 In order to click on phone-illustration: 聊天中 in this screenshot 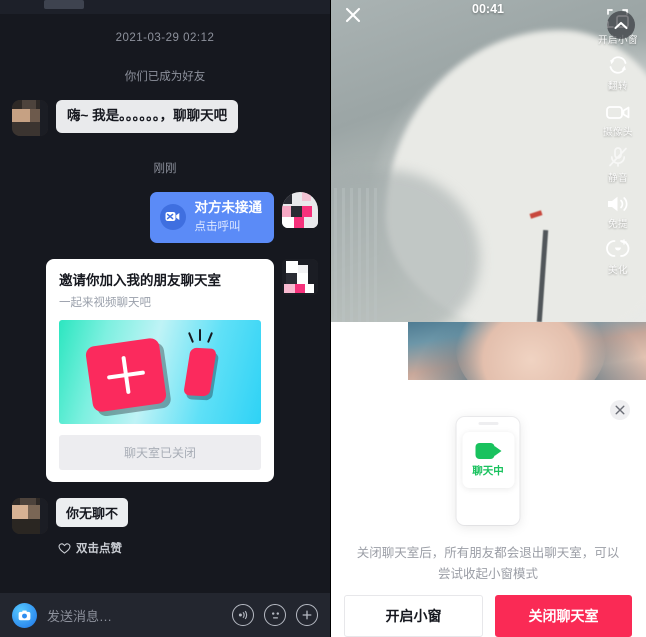, I will do `click(488, 471)`.